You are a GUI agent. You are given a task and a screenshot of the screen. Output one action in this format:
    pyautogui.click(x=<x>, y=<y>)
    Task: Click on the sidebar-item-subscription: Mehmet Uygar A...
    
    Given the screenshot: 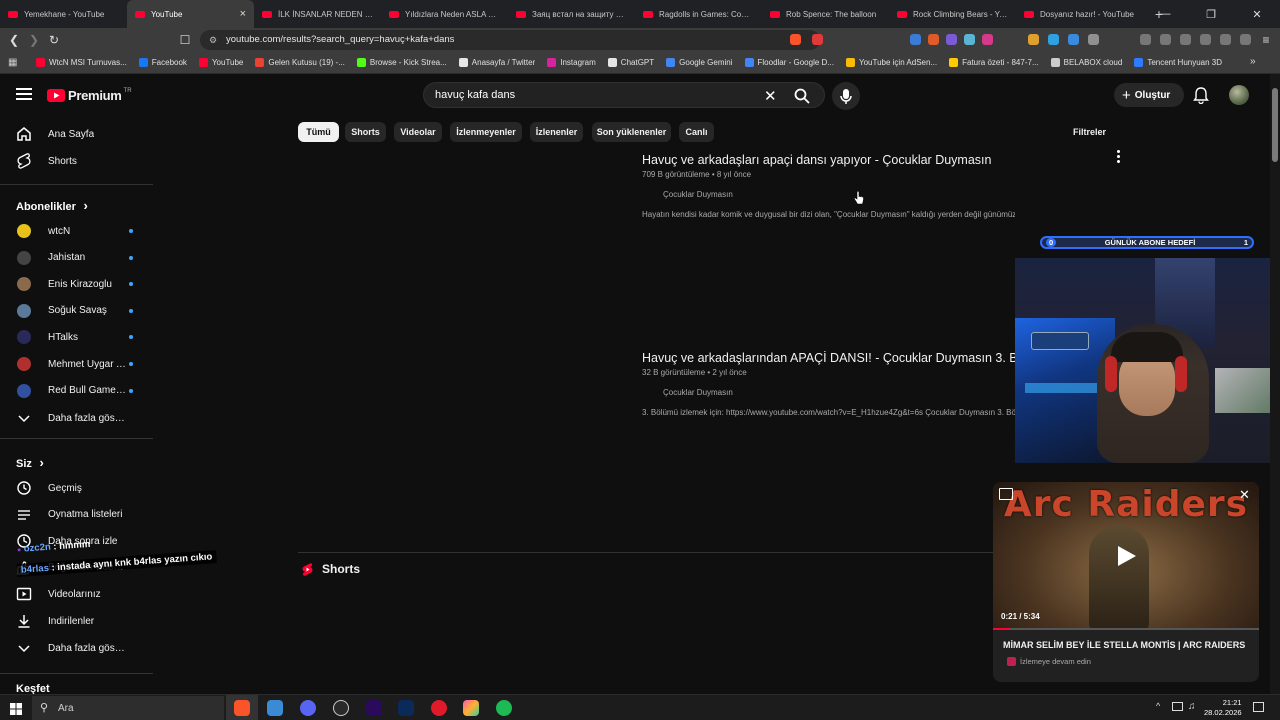 What is the action you would take?
    pyautogui.click(x=76, y=364)
    